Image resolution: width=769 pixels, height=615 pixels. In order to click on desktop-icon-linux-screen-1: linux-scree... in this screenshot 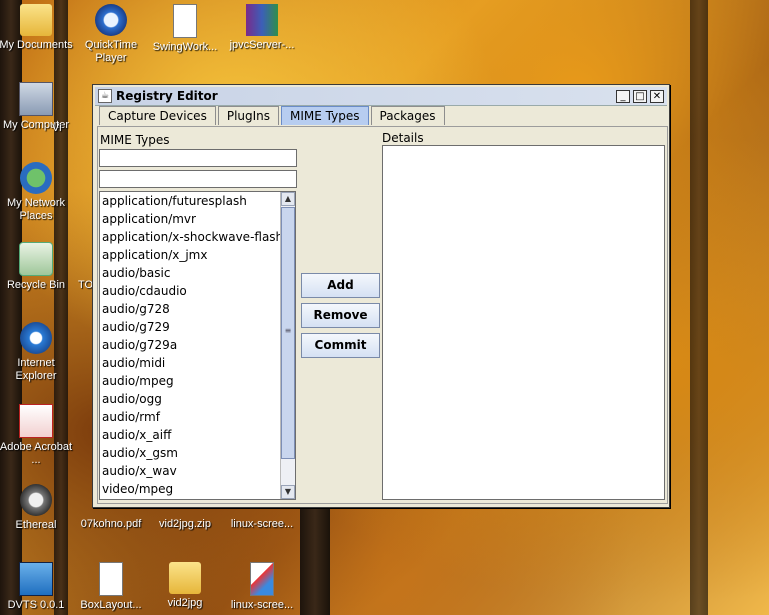, I will do `click(262, 524)`.